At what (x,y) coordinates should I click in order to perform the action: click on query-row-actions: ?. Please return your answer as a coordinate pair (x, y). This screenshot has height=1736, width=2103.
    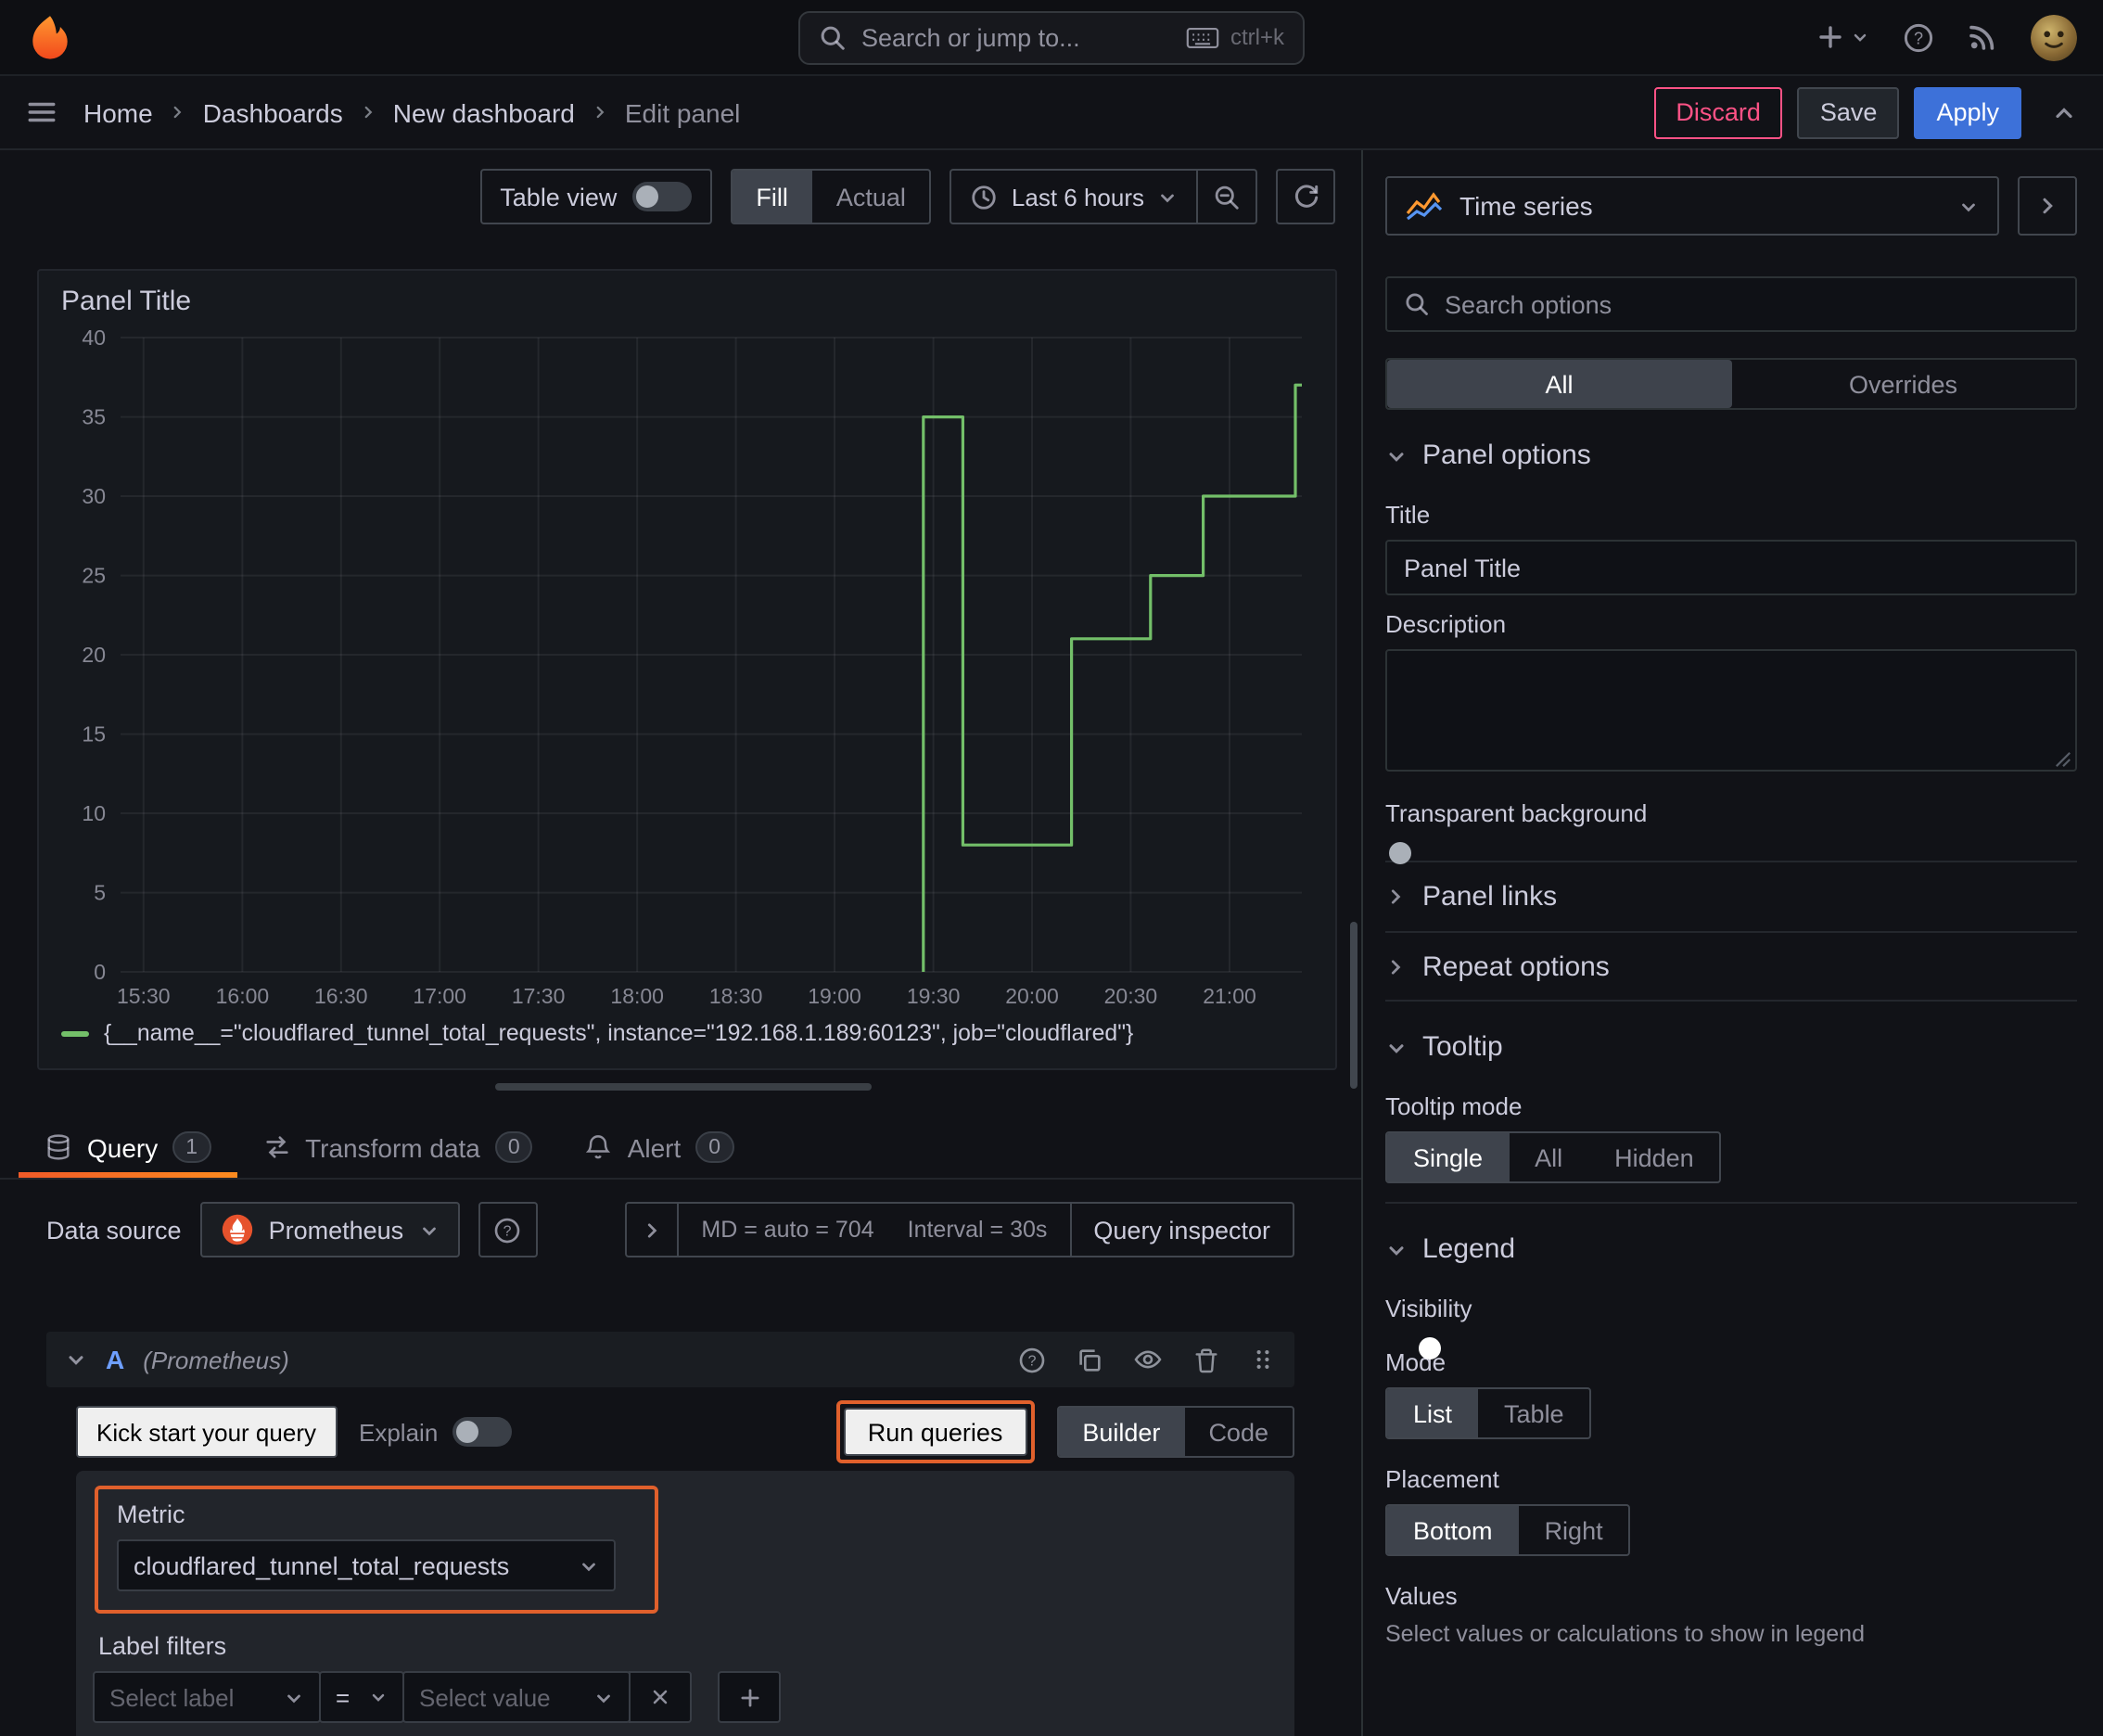
    Looking at the image, I should click on (1147, 1359).